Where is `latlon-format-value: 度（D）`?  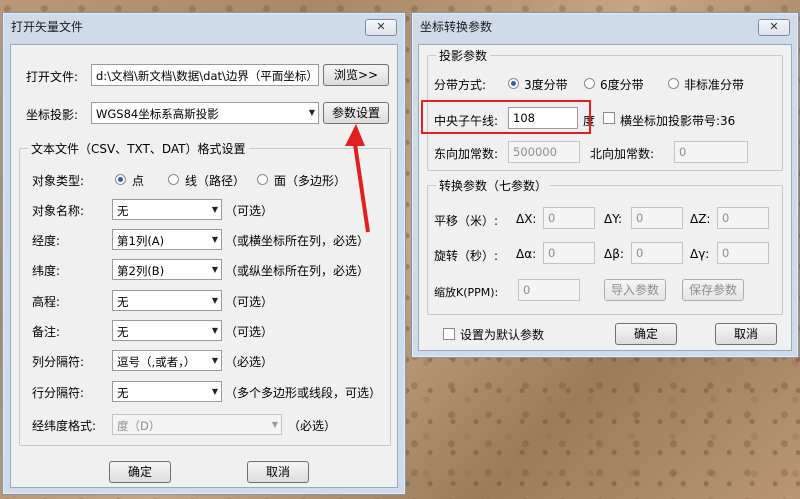 latlon-format-value: 度（D） is located at coordinates (139, 426).